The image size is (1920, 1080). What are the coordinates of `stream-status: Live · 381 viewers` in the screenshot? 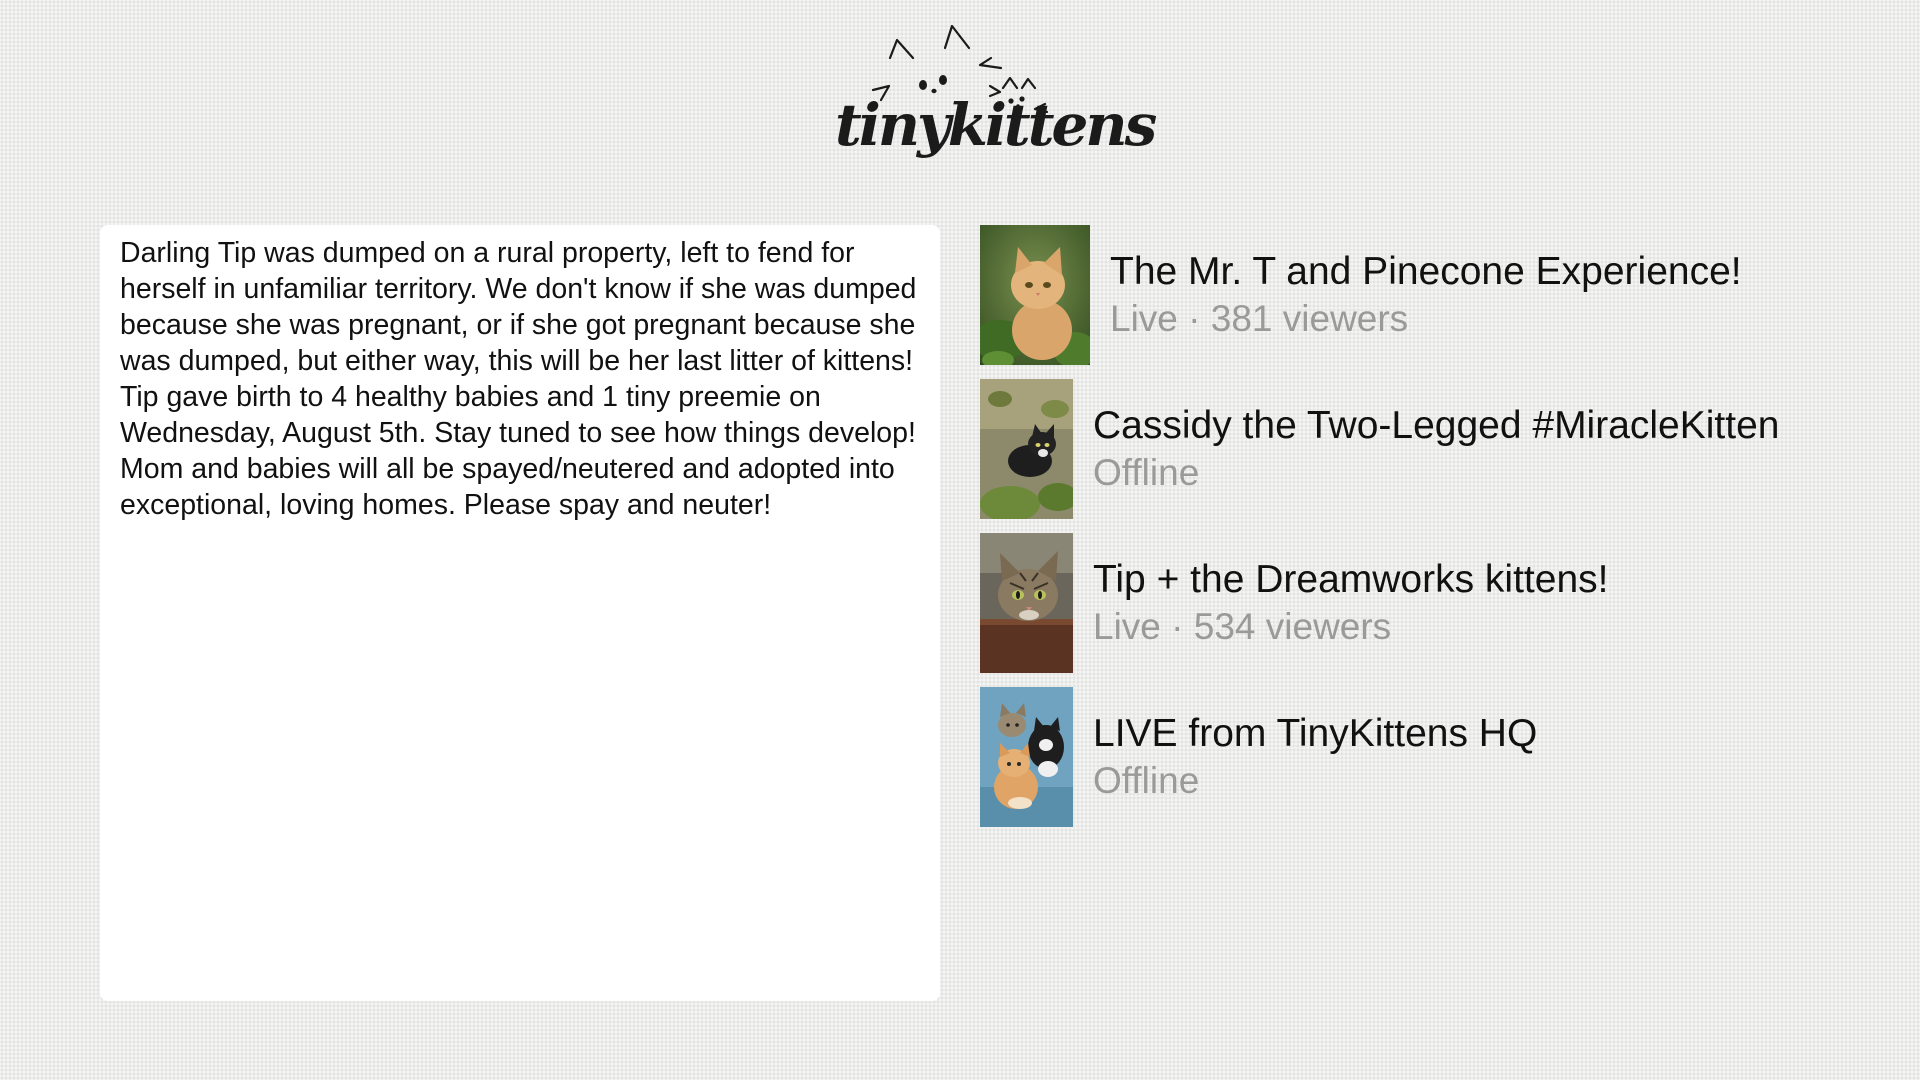 It's located at (1259, 318).